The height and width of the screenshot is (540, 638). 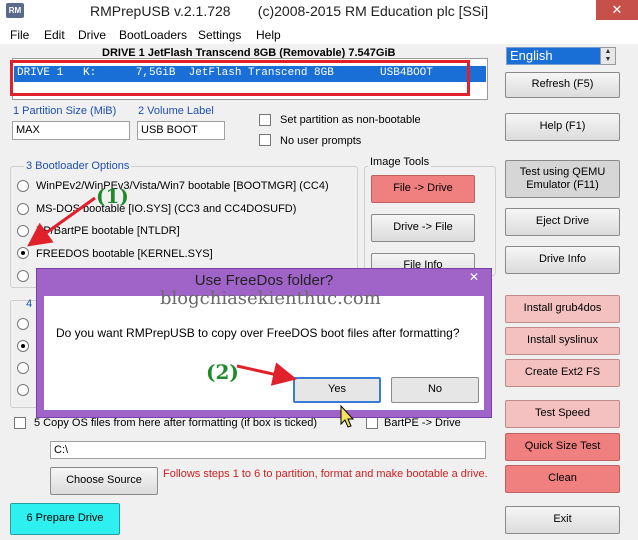 What do you see at coordinates (61, 221) in the screenshot?
I see `arrow-to-freedos-option` at bounding box center [61, 221].